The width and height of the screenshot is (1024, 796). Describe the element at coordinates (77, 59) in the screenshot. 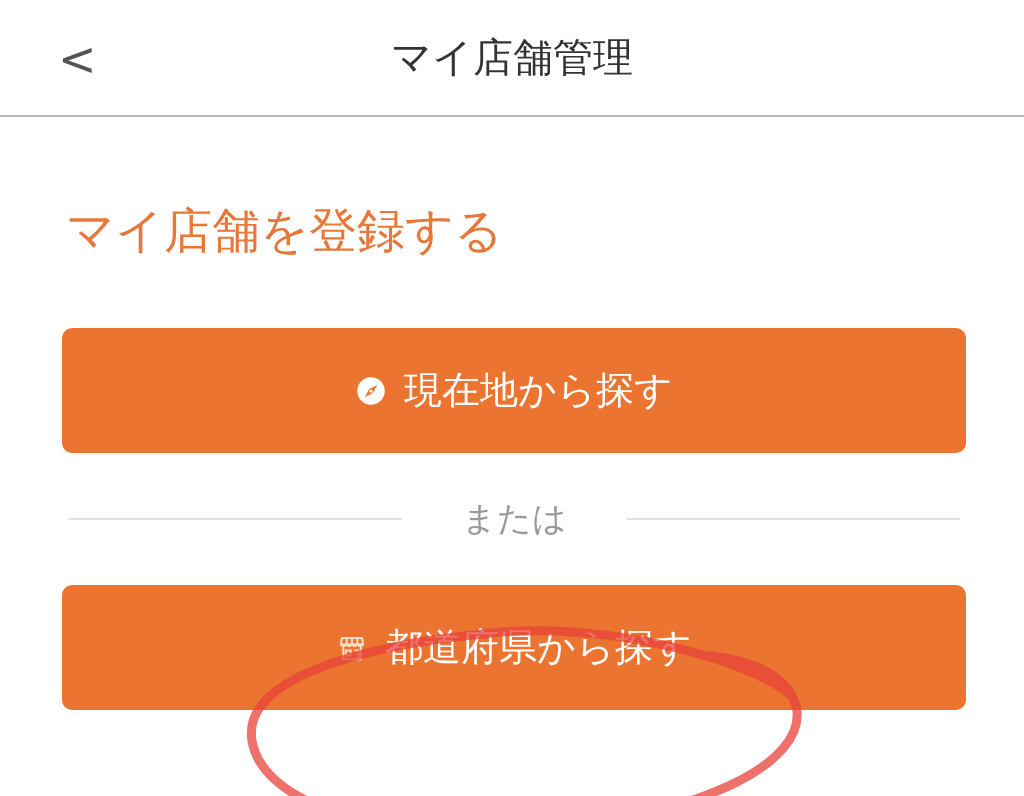

I see `back-button: <` at that location.